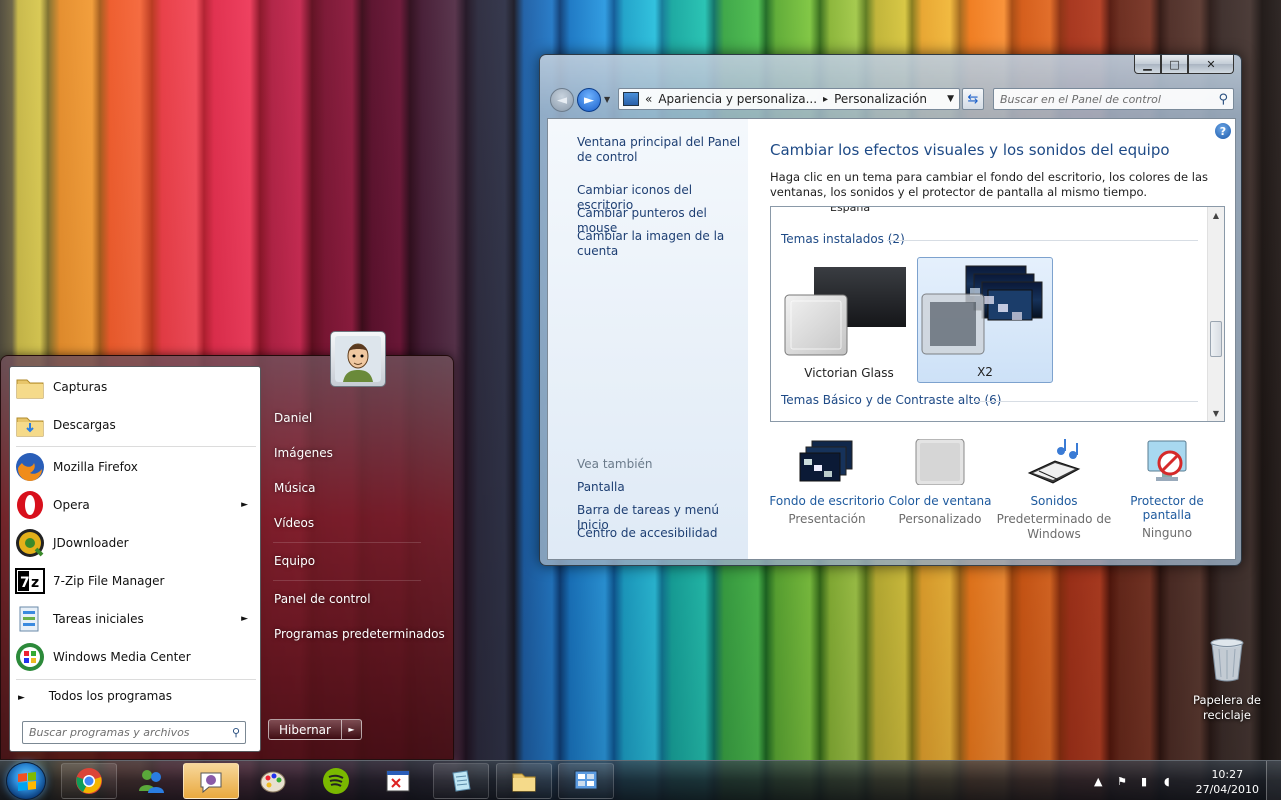  I want to click on show-hidden-icons-icon: ▲, so click(1098, 781).